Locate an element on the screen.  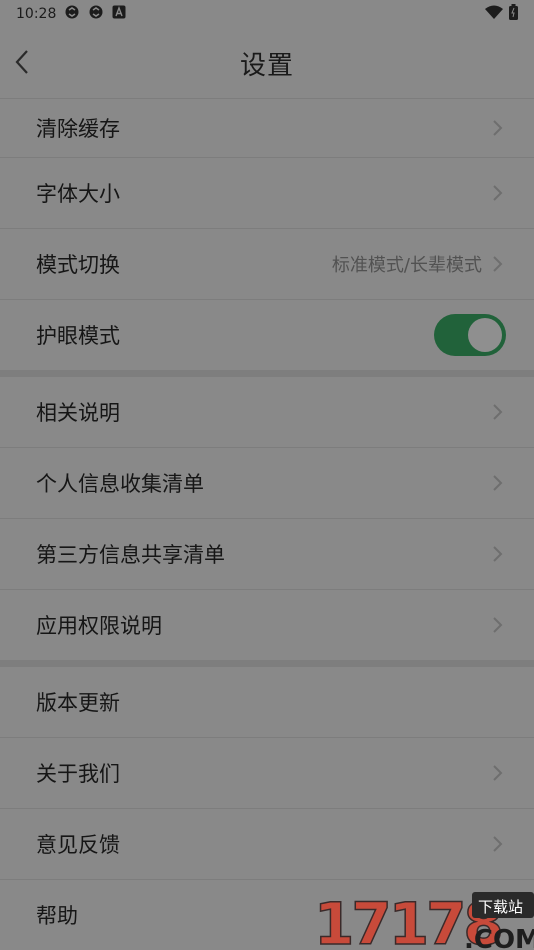
wifi-icon is located at coordinates (494, 14).